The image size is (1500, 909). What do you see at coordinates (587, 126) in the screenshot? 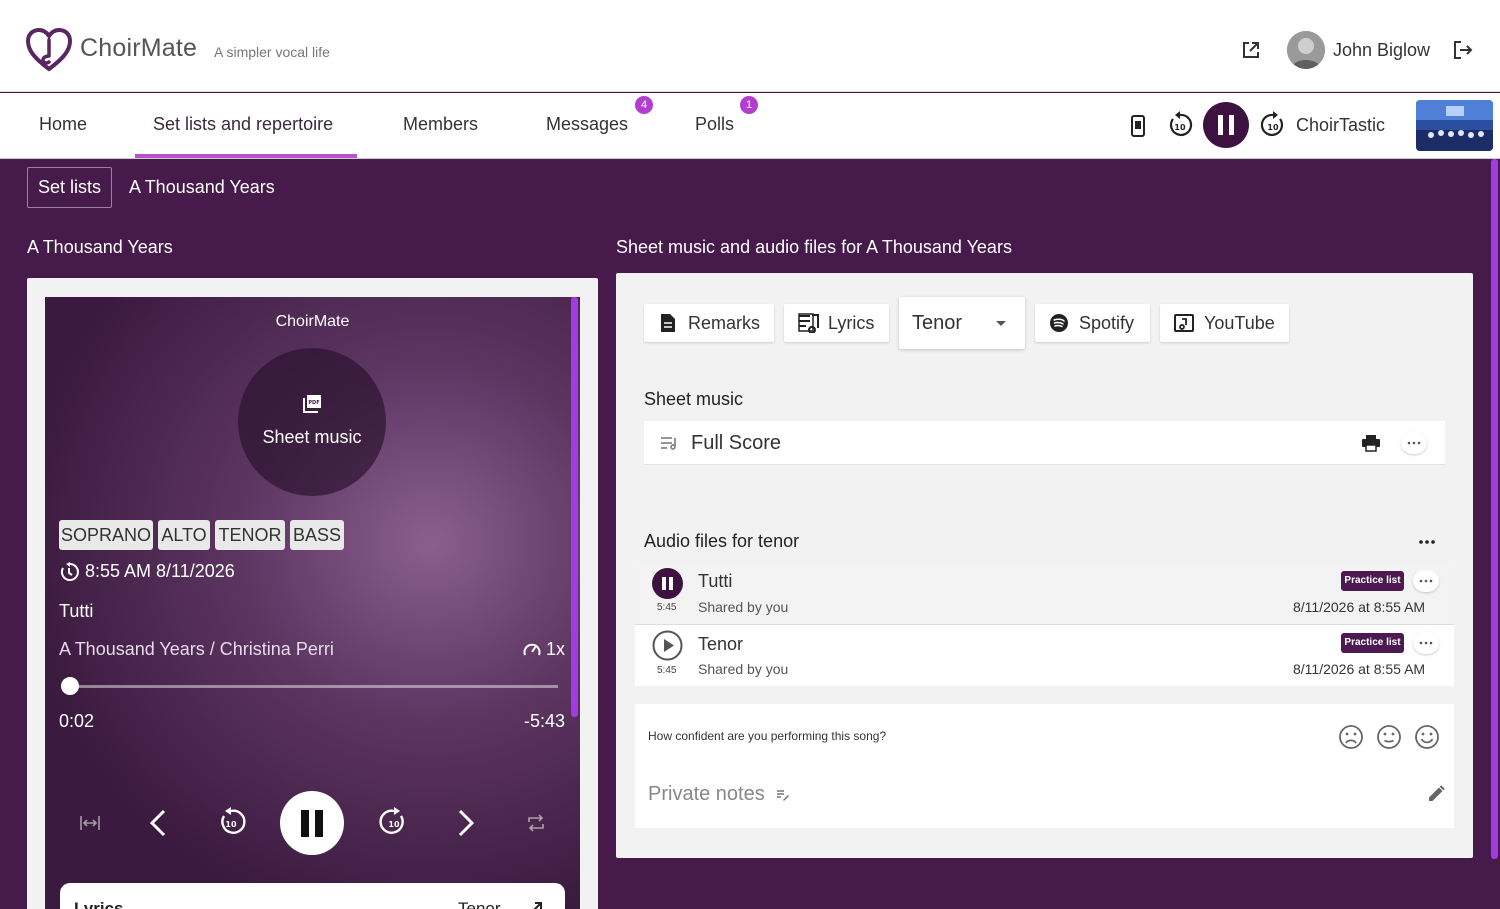
I see `tab-messages: Messages` at bounding box center [587, 126].